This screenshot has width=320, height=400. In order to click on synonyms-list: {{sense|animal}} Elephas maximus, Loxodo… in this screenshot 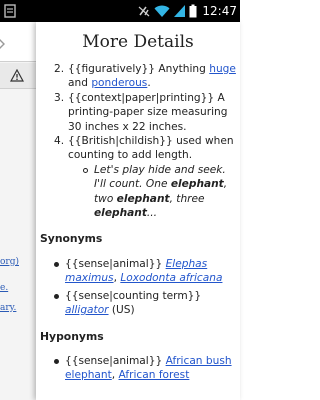, I will do `click(136, 287)`.